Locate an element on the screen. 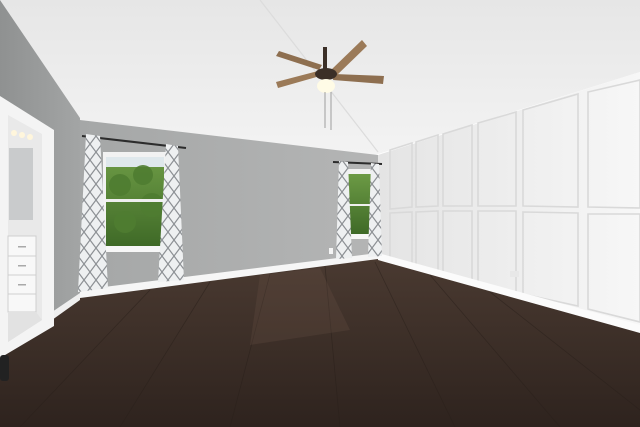 Image resolution: width=640 pixels, height=427 pixels. right-window-rail is located at coordinates (359, 205).